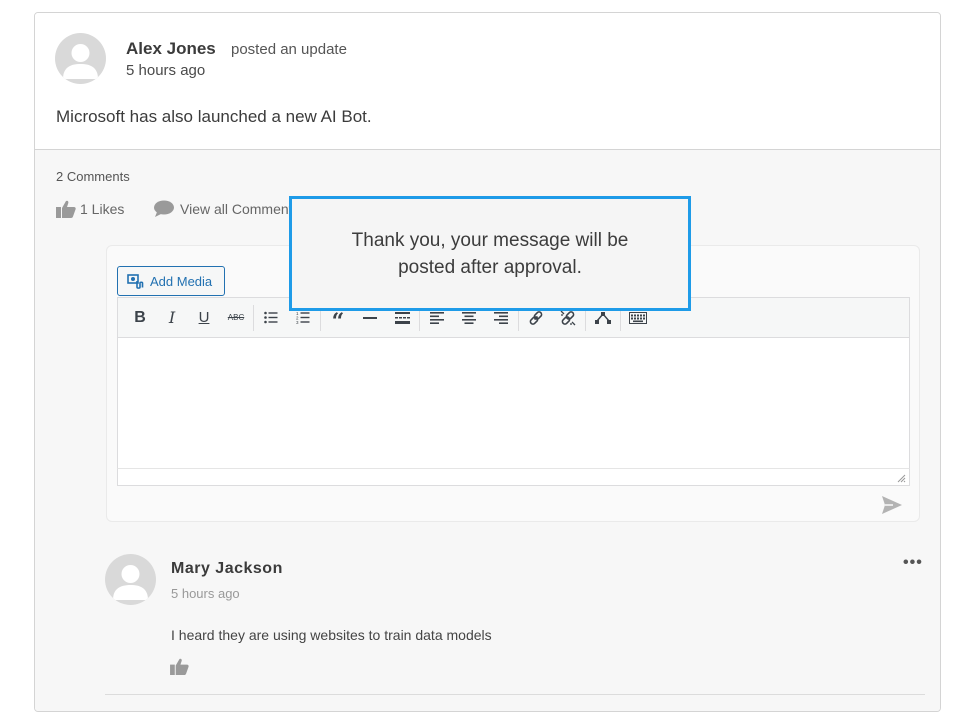 This screenshot has height=712, width=979. I want to click on resize-handle-icon, so click(901, 478).